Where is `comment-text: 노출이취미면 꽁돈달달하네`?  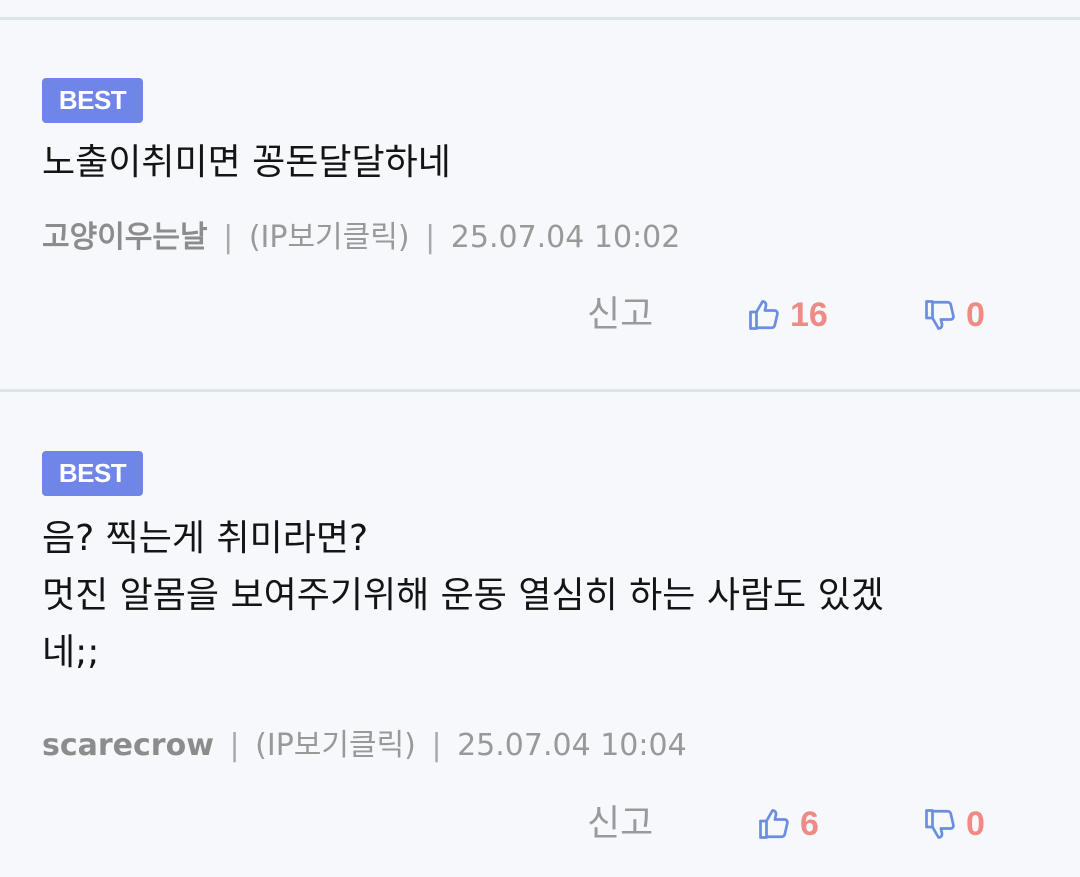 comment-text: 노출이취미면 꽁돈달달하네 is located at coordinates (246, 162).